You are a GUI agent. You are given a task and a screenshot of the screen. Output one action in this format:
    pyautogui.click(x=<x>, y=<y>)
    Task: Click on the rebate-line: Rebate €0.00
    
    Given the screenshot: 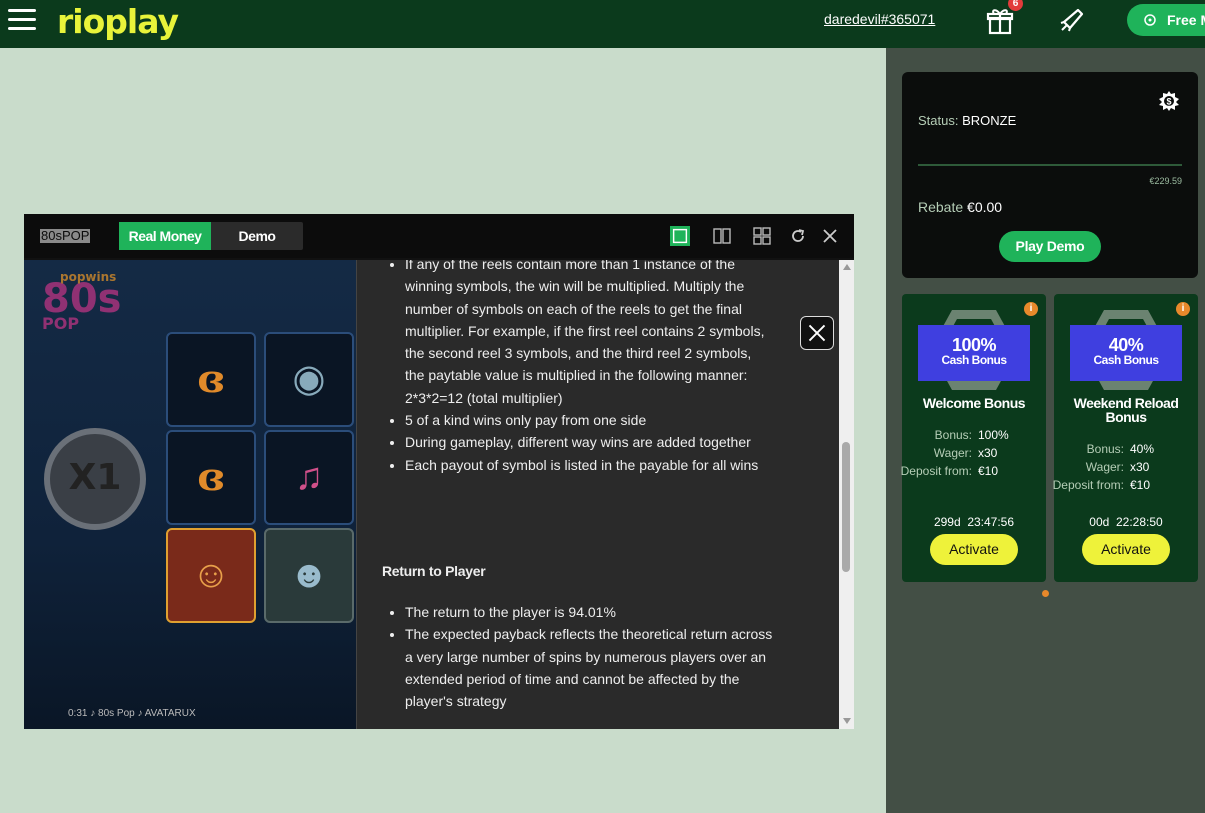 What is the action you would take?
    pyautogui.click(x=960, y=207)
    